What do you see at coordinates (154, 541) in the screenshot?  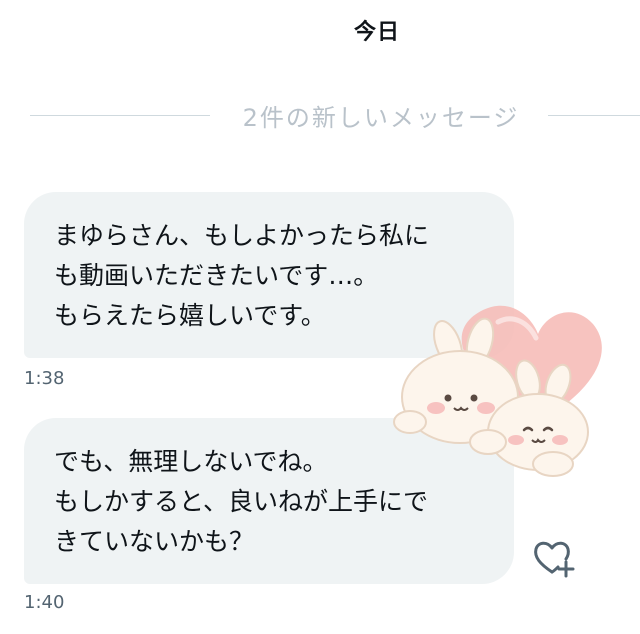 I see `message-text-line: きていないかも？` at bounding box center [154, 541].